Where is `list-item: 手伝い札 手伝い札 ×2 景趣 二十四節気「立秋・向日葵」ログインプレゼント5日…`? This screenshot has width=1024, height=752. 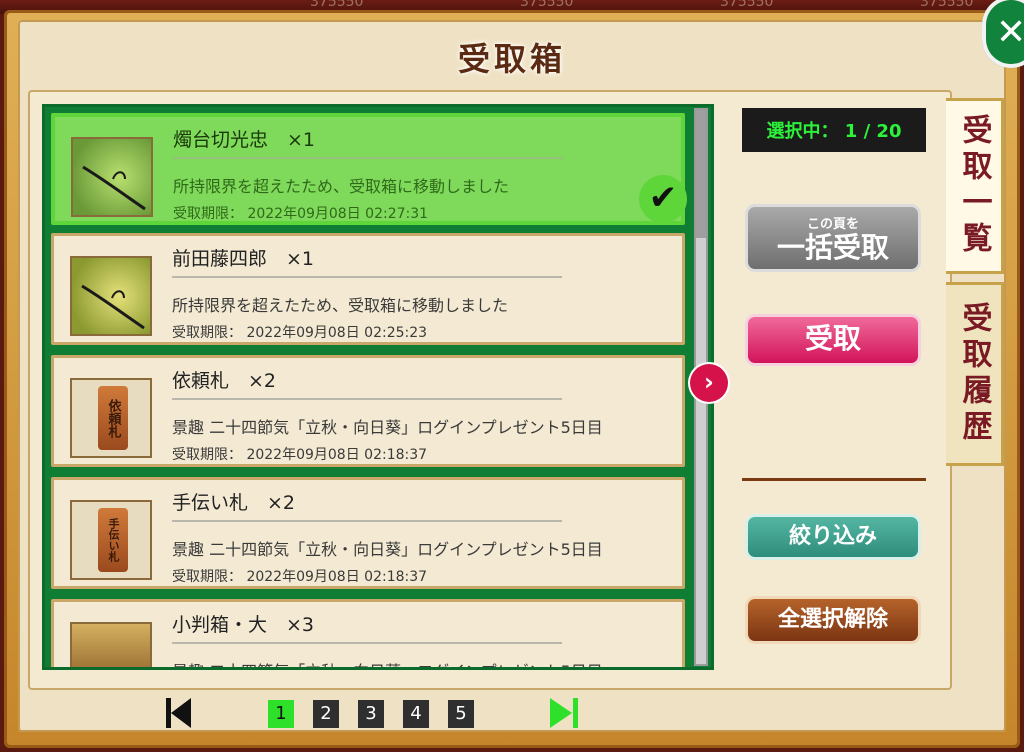
list-item: 手伝い札 手伝い札 ×2 景趣 二十四節気「立秋・向日葵」ログインプレゼント5日… is located at coordinates (368, 533).